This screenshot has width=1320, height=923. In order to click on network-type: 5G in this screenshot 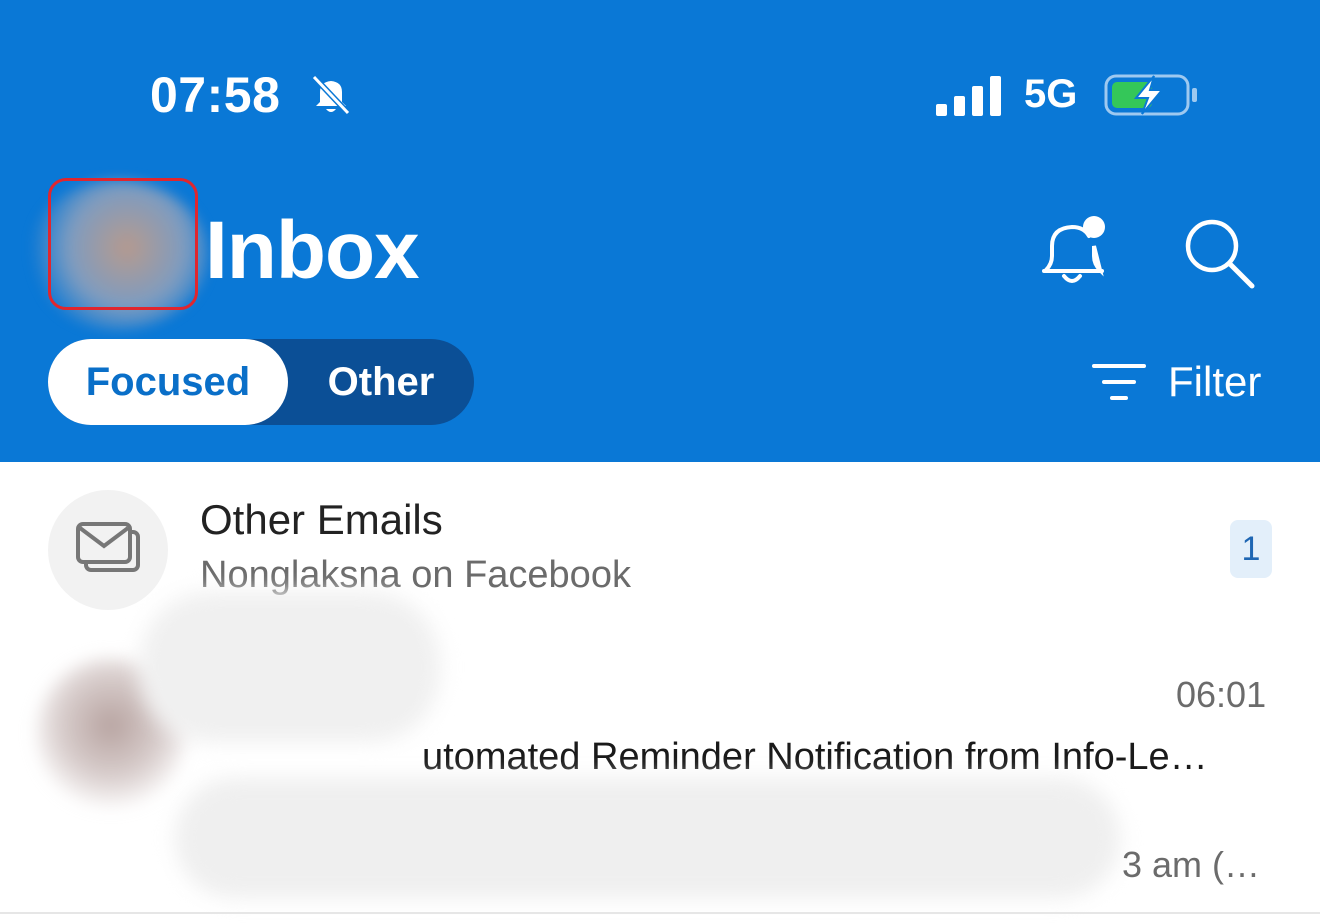, I will do `click(1051, 94)`.